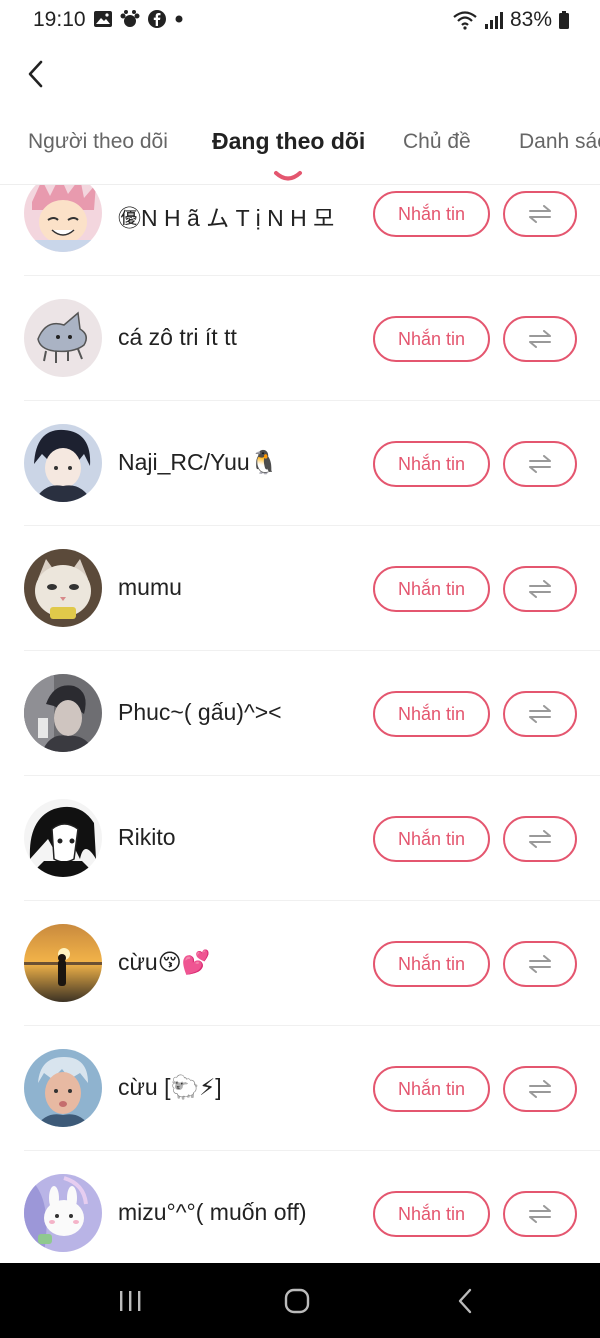  What do you see at coordinates (564, 20) in the screenshot?
I see `battery-icon` at bounding box center [564, 20].